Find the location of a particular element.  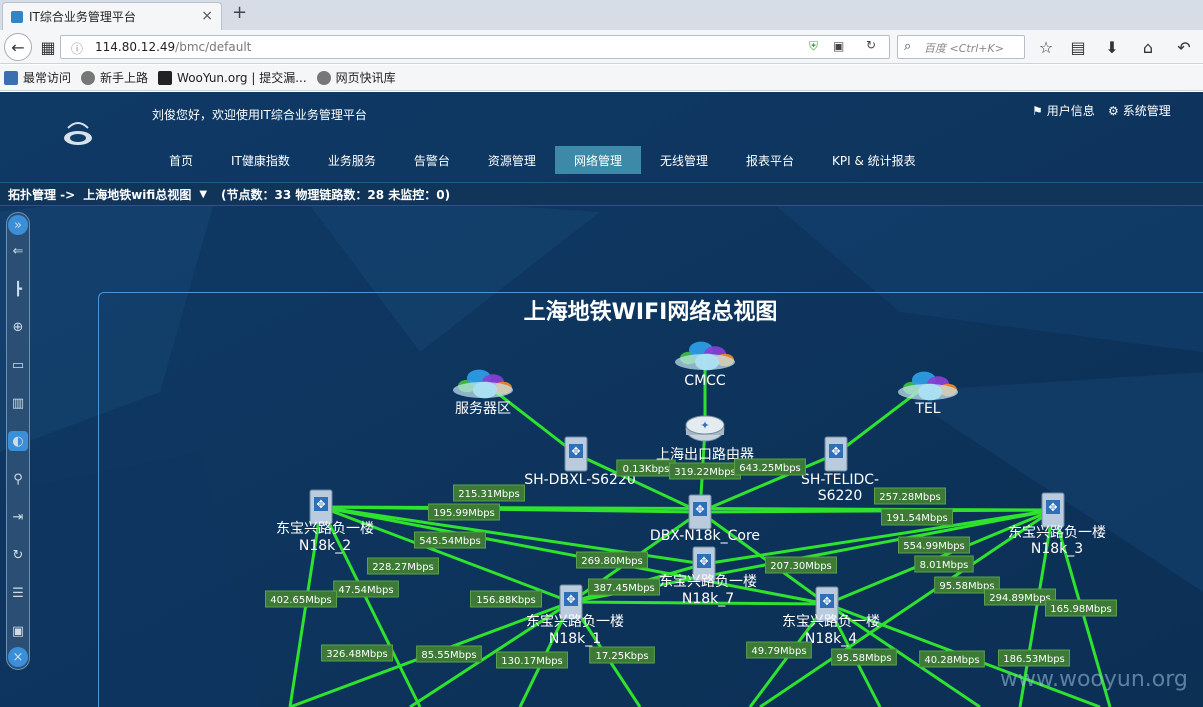

svg-text: 156.88Kbps is located at coordinates (505, 600).